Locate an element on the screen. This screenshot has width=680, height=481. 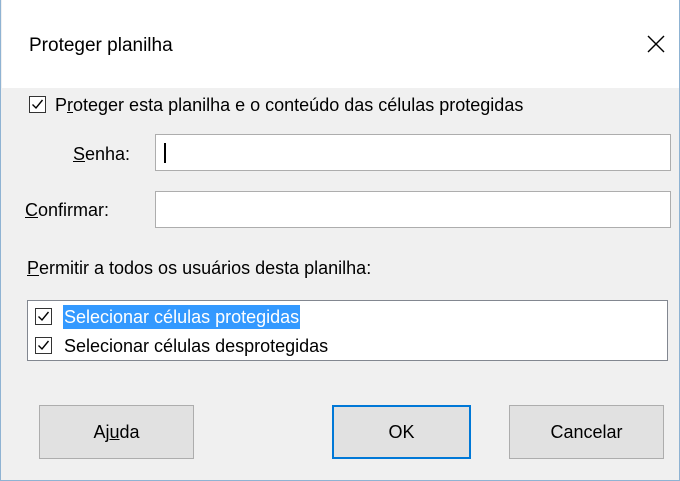
select-unprotected-cells-checkbox is located at coordinates (43, 345).